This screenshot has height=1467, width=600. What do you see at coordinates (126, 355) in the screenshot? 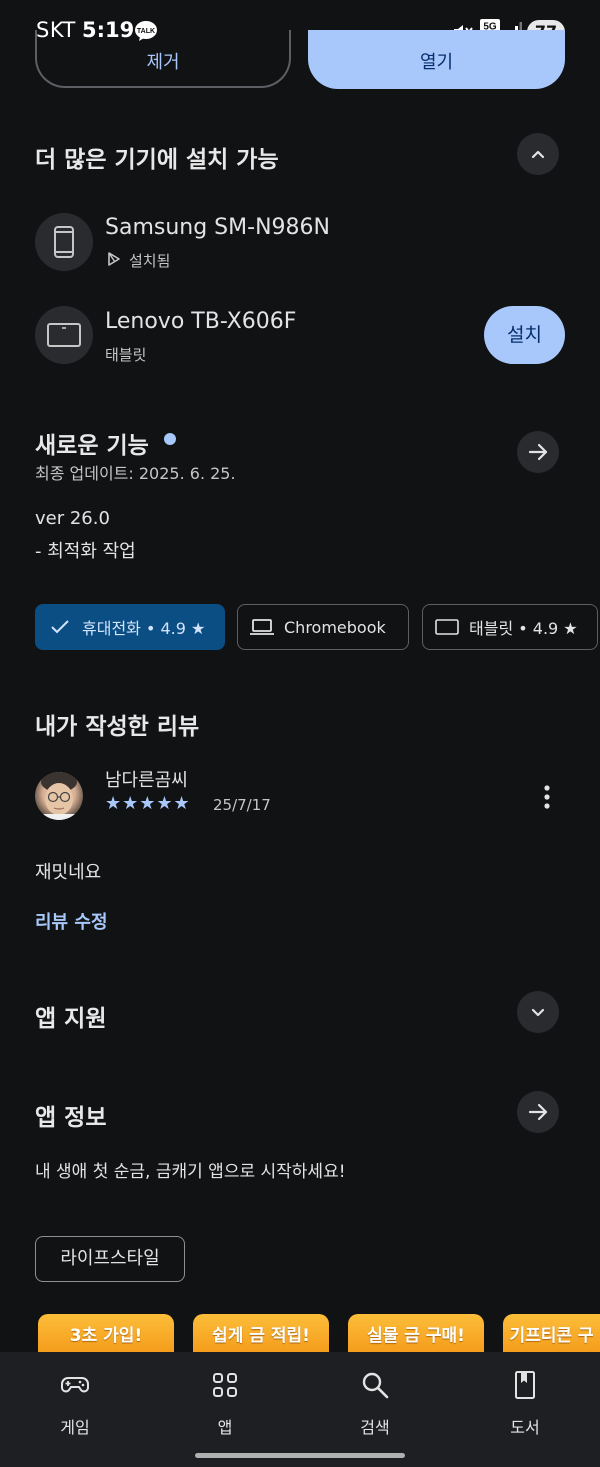
I see `device-type: 태블릿` at bounding box center [126, 355].